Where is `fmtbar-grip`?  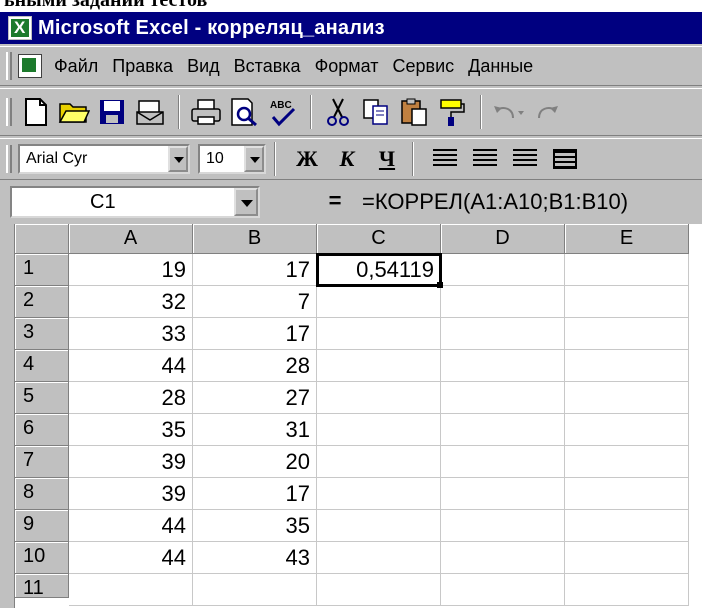 fmtbar-grip is located at coordinates (9, 159).